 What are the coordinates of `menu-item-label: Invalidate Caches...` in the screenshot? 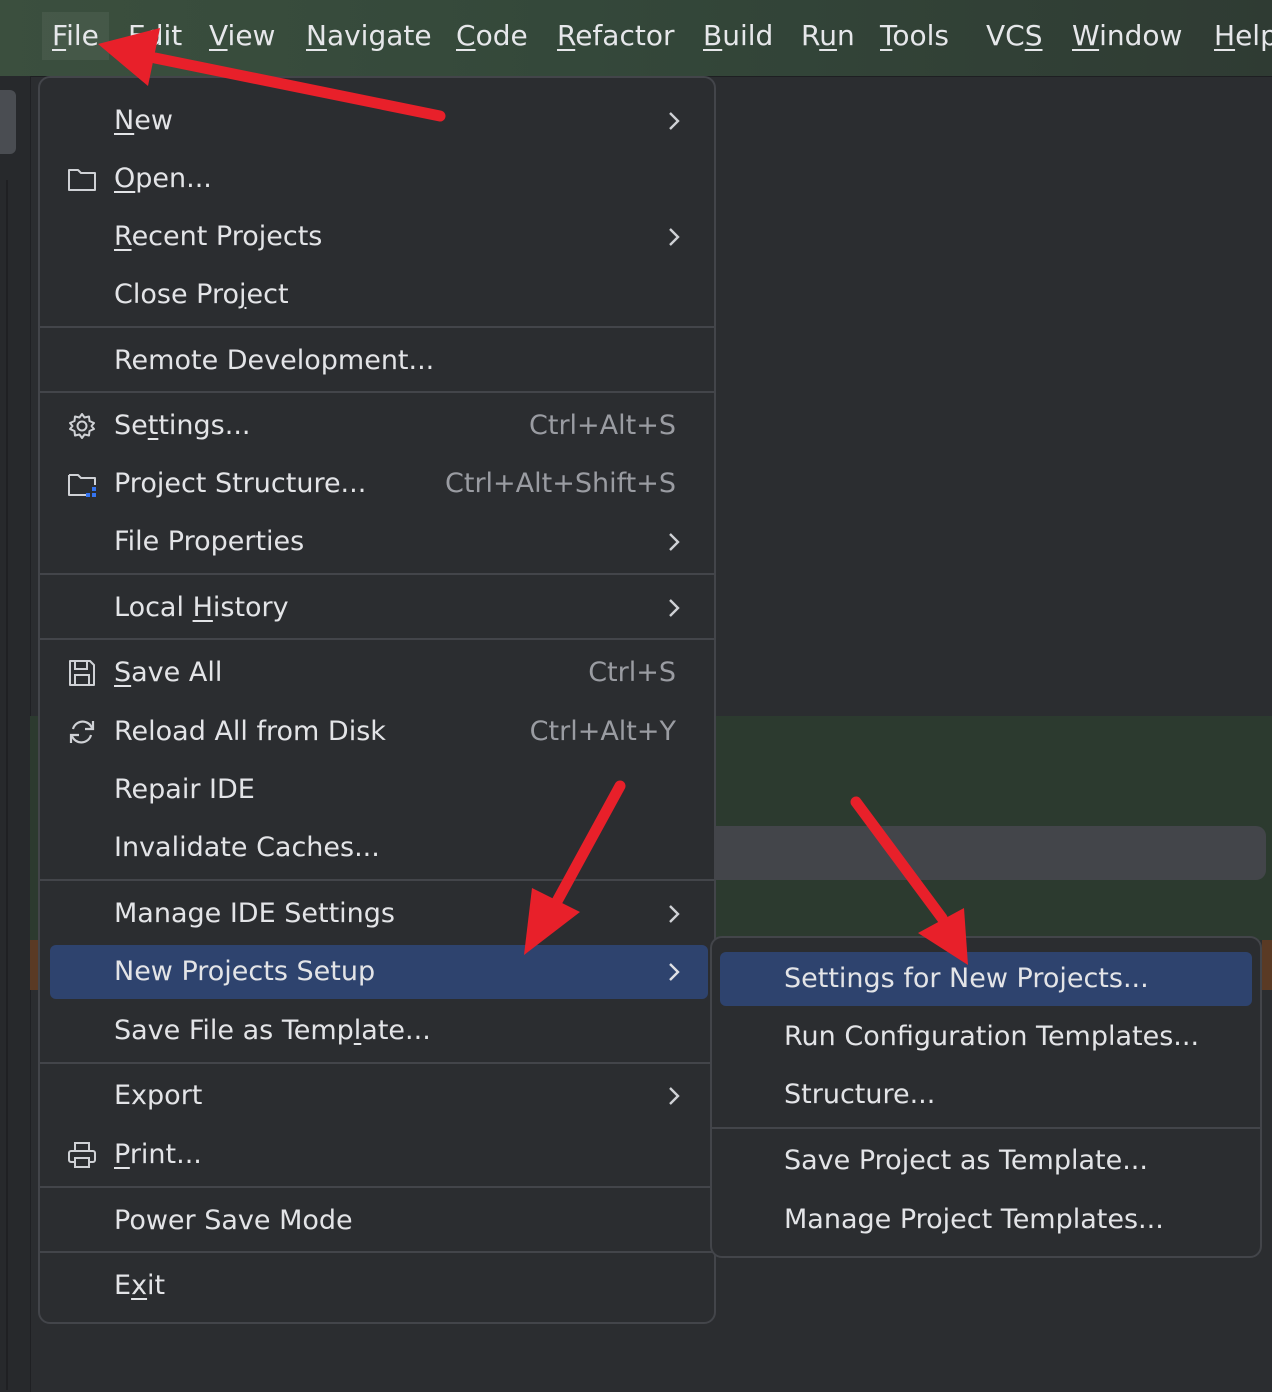 It's located at (247, 847).